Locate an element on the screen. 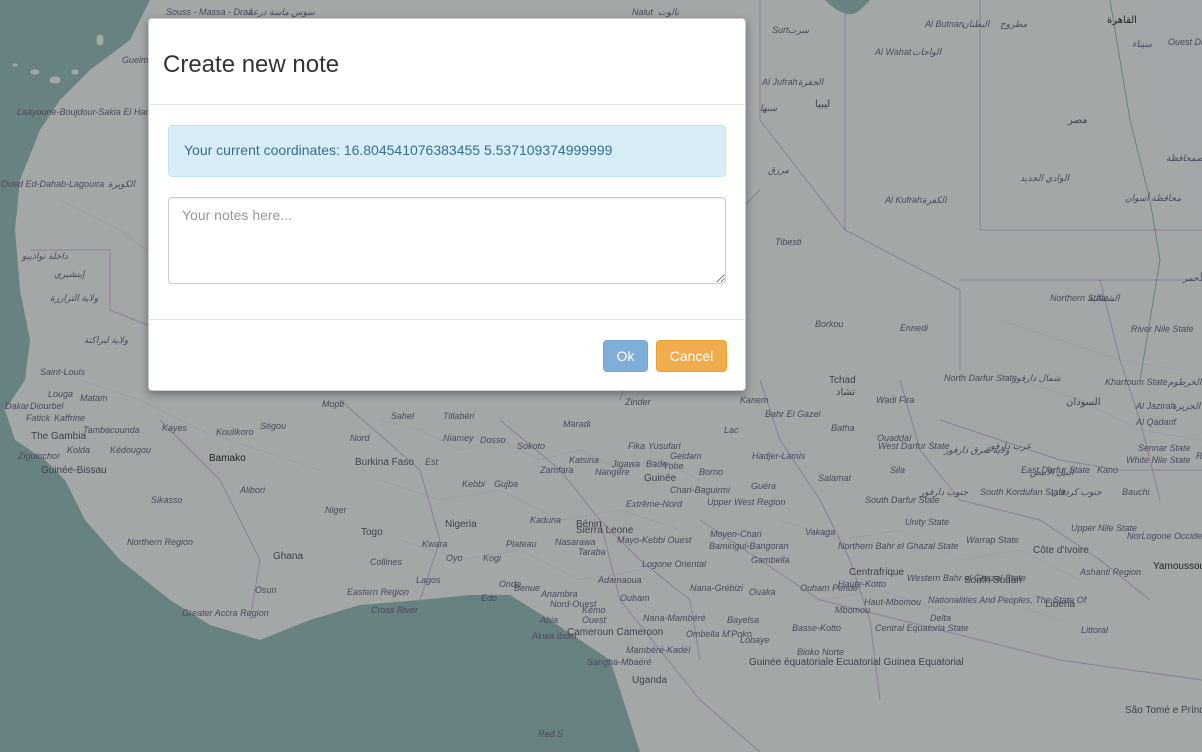 The image size is (1202, 752). dialog-title: Create new note is located at coordinates (251, 64).